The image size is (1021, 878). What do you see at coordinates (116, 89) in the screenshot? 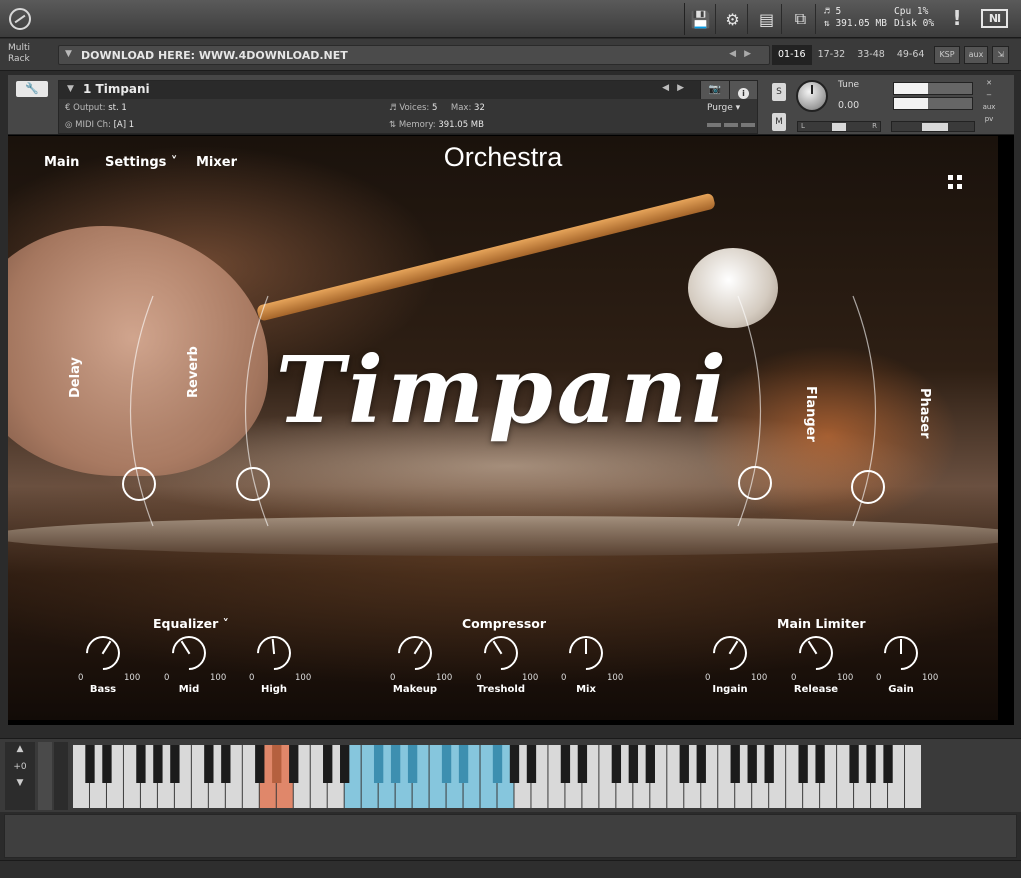
I see `instrument-name: 1 Timpani` at bounding box center [116, 89].